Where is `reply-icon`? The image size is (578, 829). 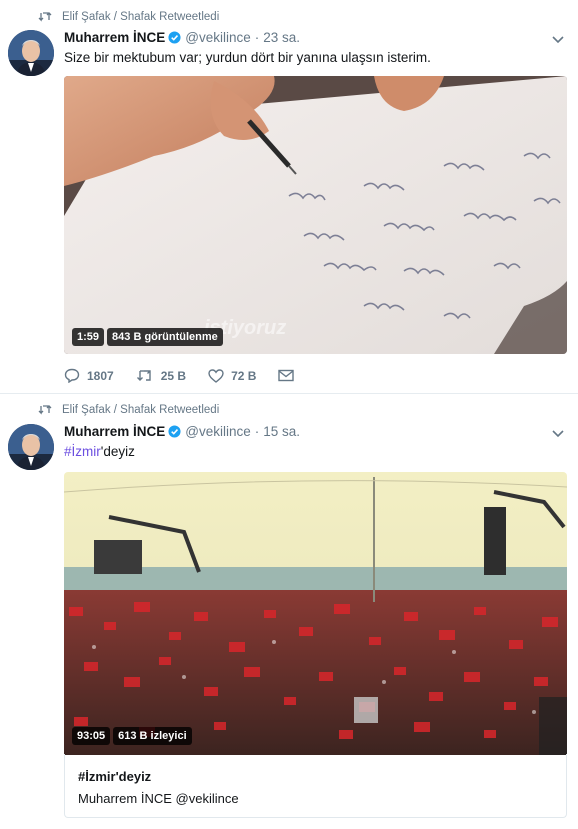 reply-icon is located at coordinates (72, 375).